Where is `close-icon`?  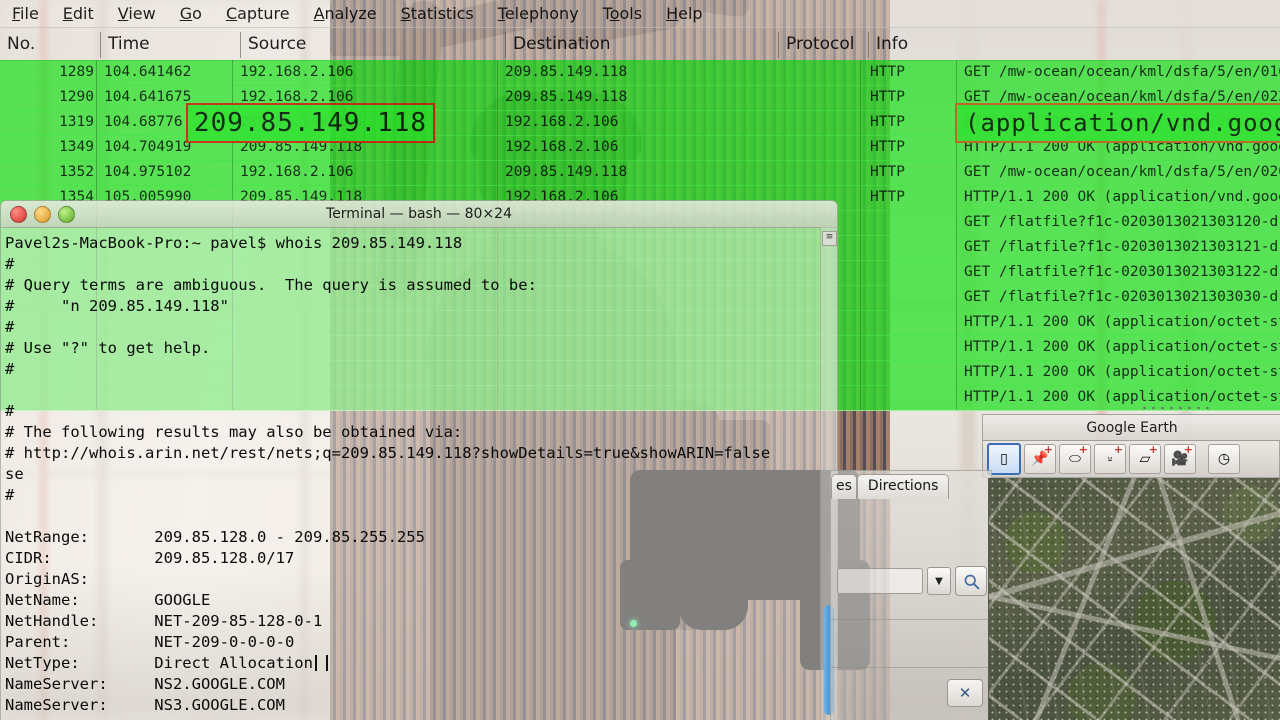
close-icon is located at coordinates (18, 214).